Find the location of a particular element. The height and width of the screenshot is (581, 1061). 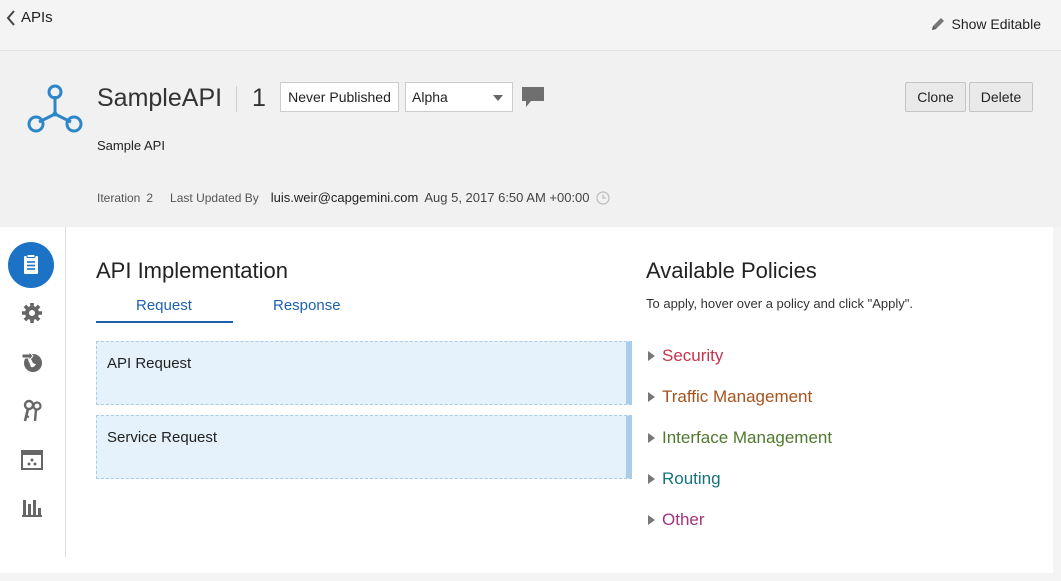

chevron-left-icon is located at coordinates (10, 17).